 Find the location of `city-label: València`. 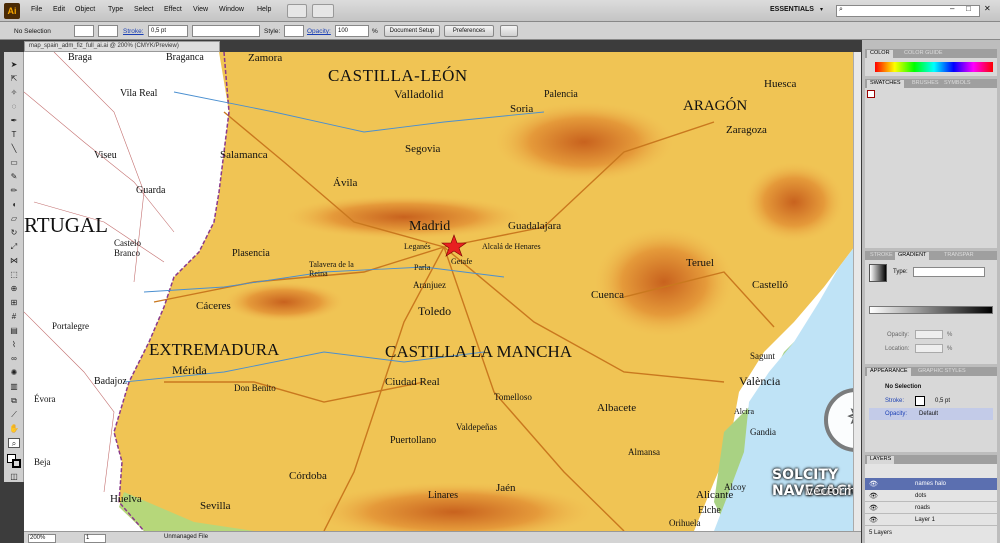

city-label: València is located at coordinates (760, 381).